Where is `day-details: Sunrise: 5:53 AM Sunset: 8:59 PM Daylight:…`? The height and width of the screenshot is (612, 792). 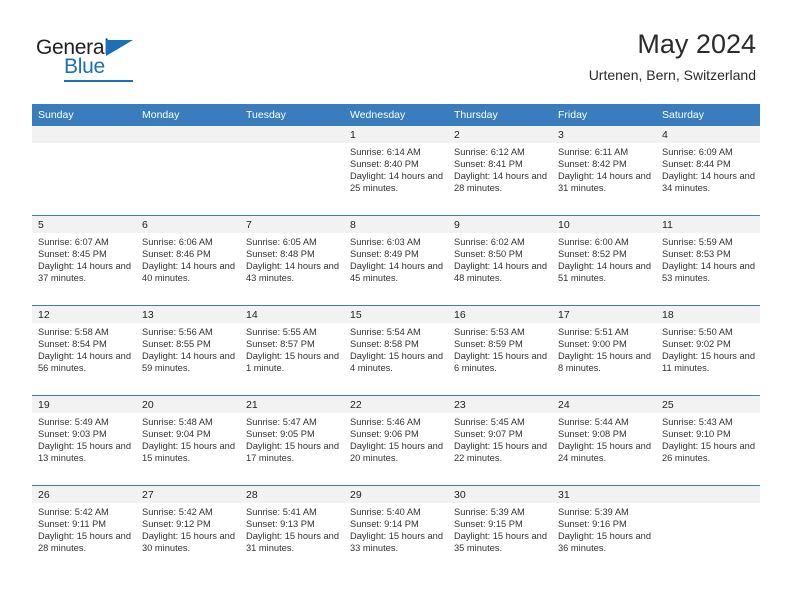 day-details: Sunrise: 5:53 AM Sunset: 8:59 PM Daylight:… is located at coordinates (500, 348).